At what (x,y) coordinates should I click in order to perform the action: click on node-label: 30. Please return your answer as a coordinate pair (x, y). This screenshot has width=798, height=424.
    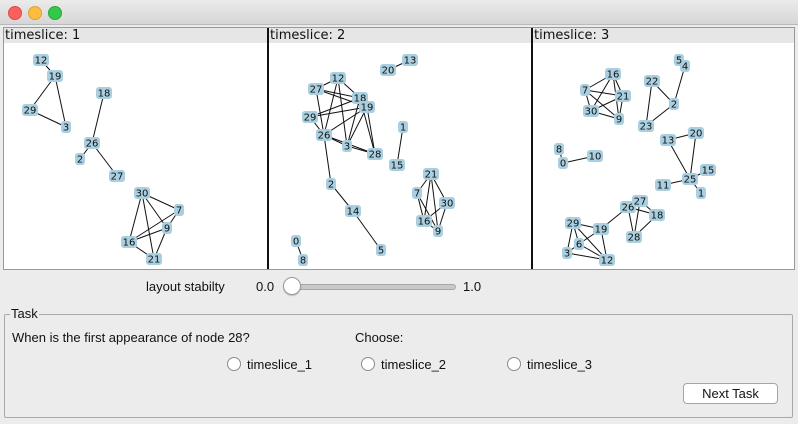
    Looking at the image, I should click on (447, 204).